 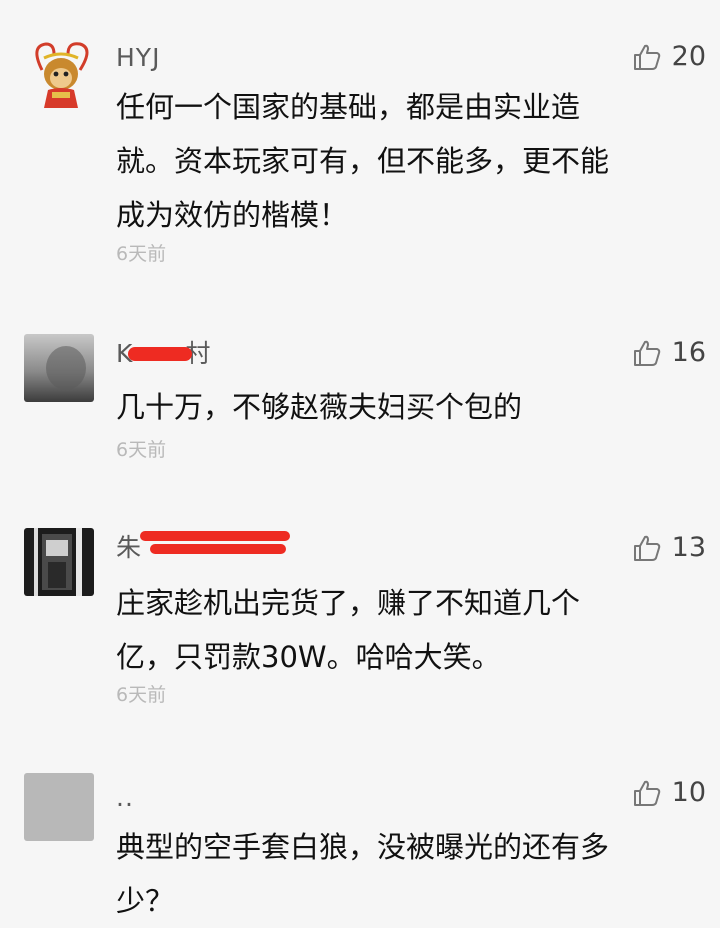 What do you see at coordinates (363, 847) in the screenshot?
I see `comment-line: 典型的空手套白狼，没被曝光的还有多` at bounding box center [363, 847].